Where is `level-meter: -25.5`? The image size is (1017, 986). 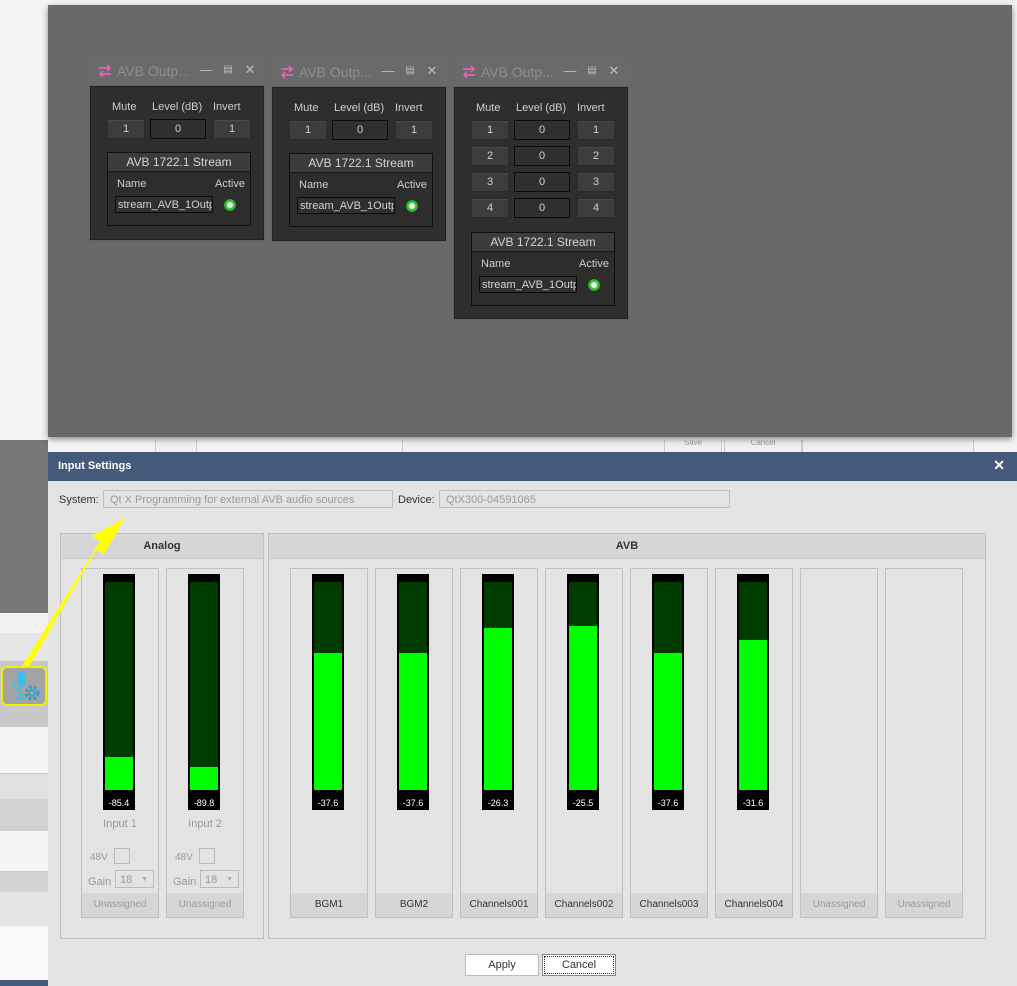
level-meter: -25.5 is located at coordinates (583, 692).